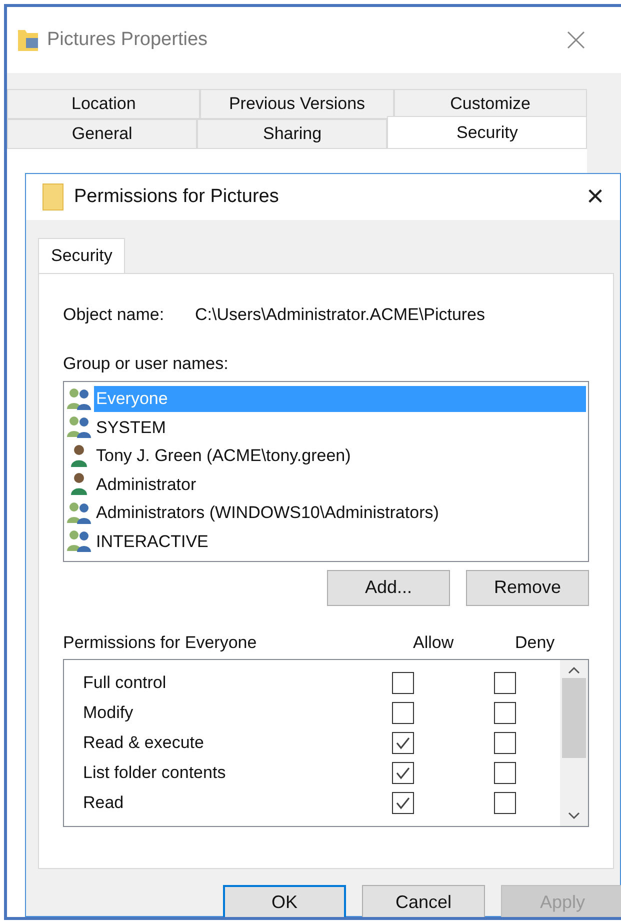  Describe the element at coordinates (292, 134) in the screenshot. I see `tab: Sharing` at that location.